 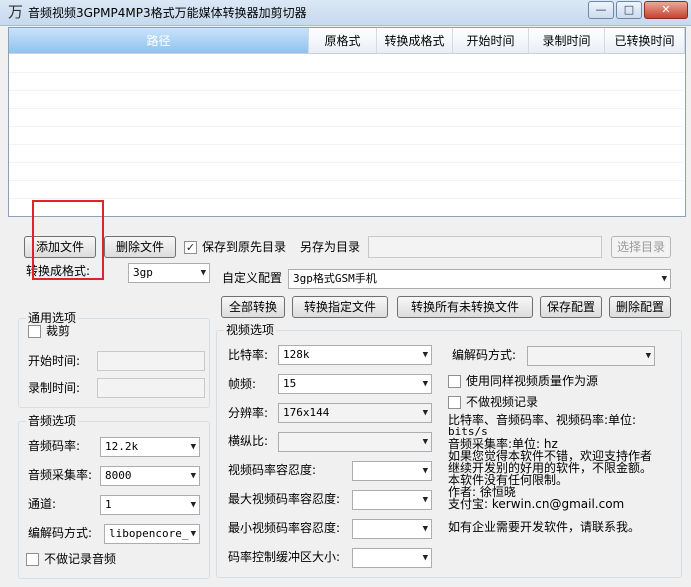 What do you see at coordinates (68, 240) in the screenshot?
I see `highlight-annotation-box` at bounding box center [68, 240].